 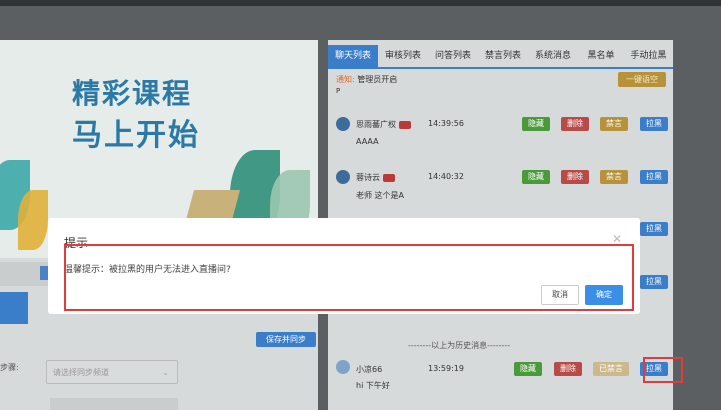 What do you see at coordinates (553, 56) in the screenshot?
I see `tab-system-messages: 系统消息` at bounding box center [553, 56].